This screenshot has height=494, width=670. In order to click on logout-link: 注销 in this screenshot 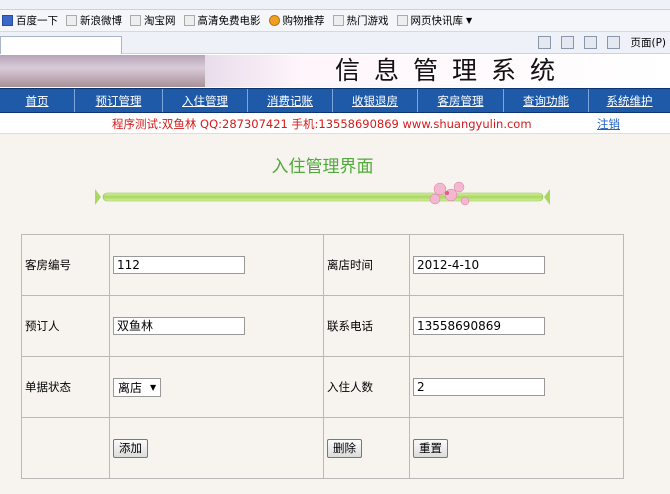, I will do `click(608, 124)`.